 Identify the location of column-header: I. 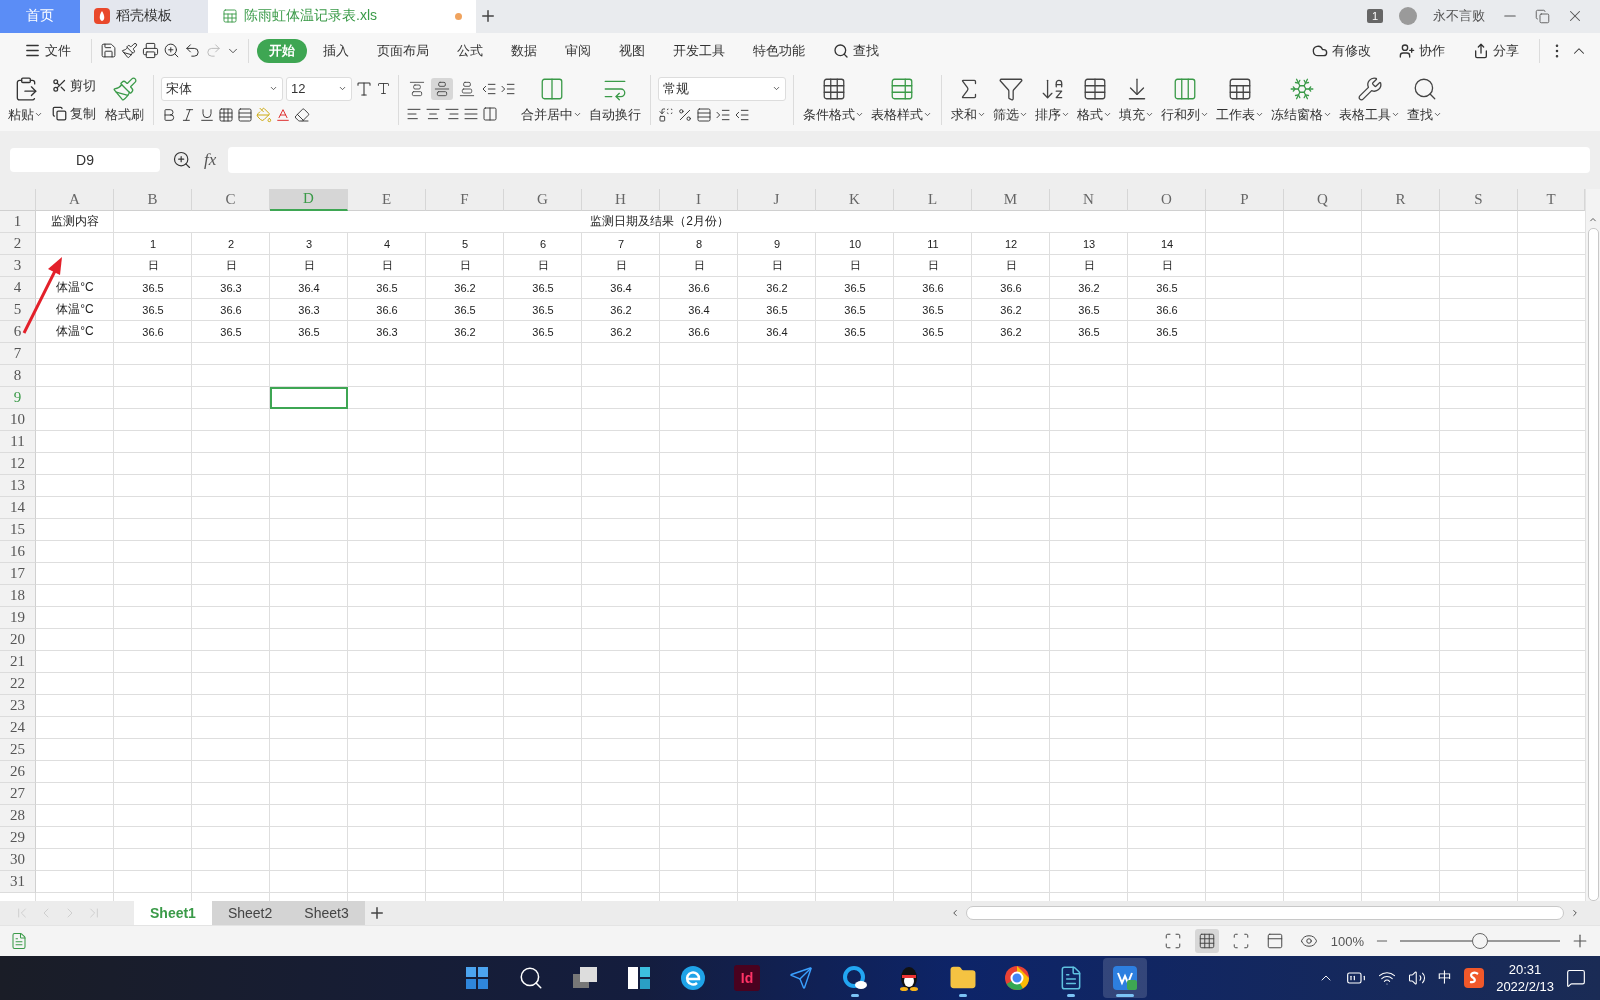
(699, 199).